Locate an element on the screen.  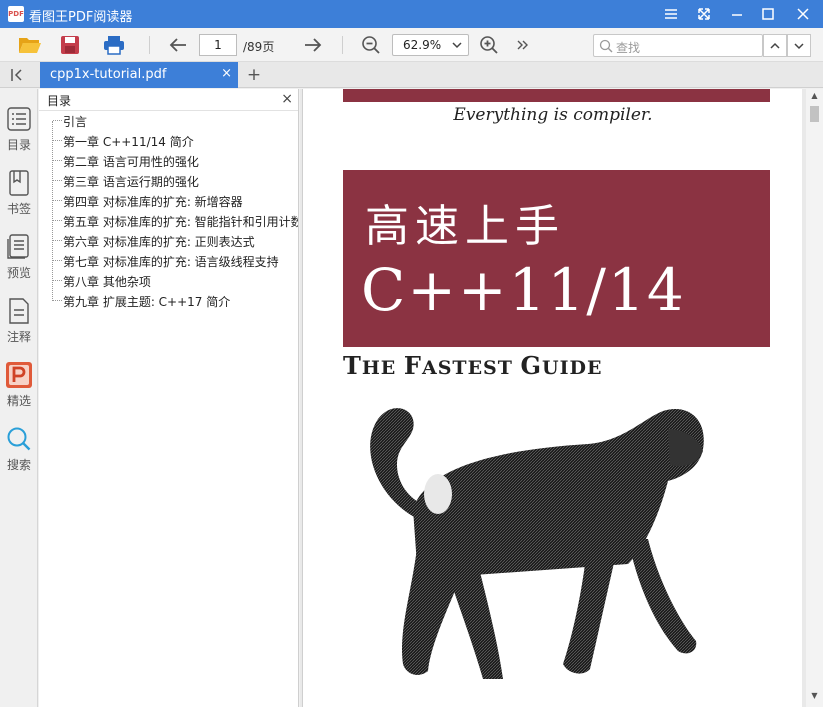
minimize-button is located at coordinates (737, 14).